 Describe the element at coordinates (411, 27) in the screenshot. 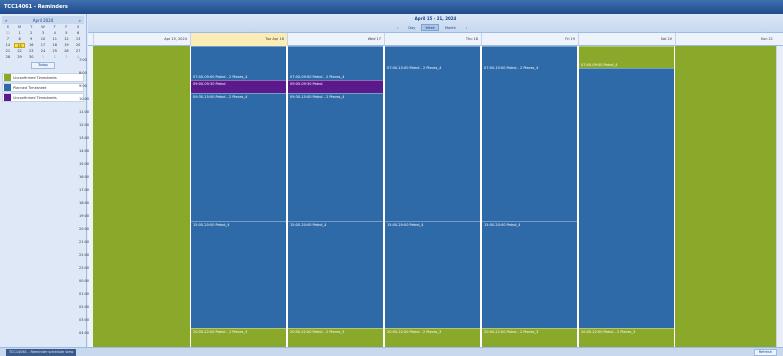

I see `view-day-button: Day` at that location.